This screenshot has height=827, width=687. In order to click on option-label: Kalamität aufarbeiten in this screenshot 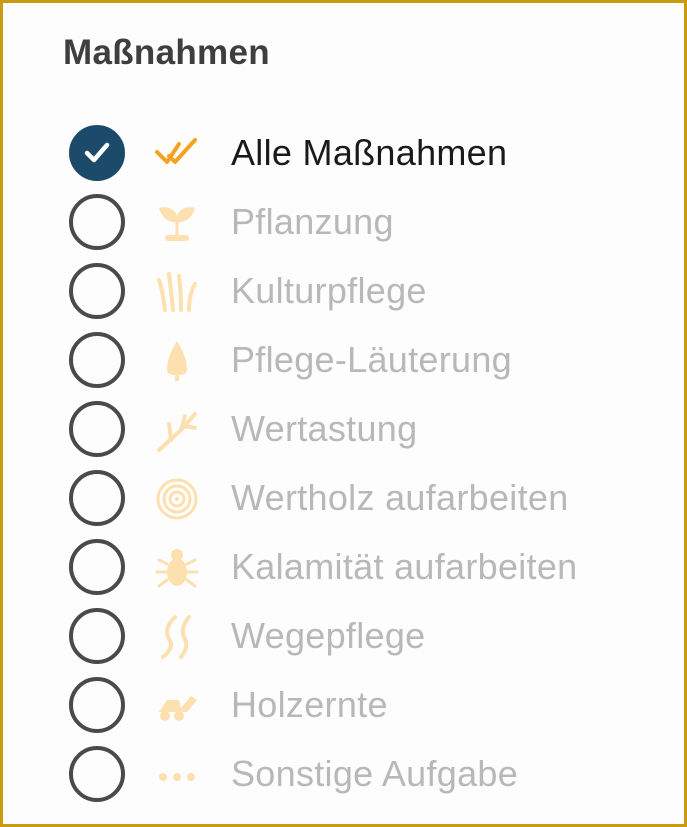, I will do `click(404, 566)`.